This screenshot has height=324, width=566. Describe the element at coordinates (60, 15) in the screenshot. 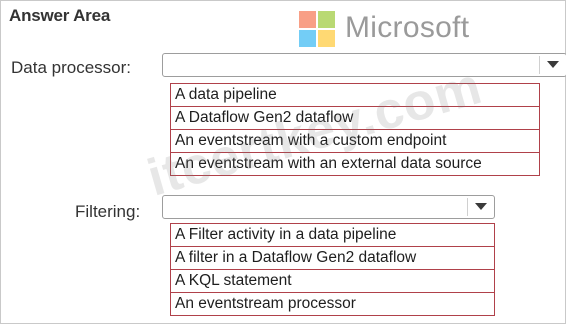

I see `answer-area-title: Answer Area` at that location.